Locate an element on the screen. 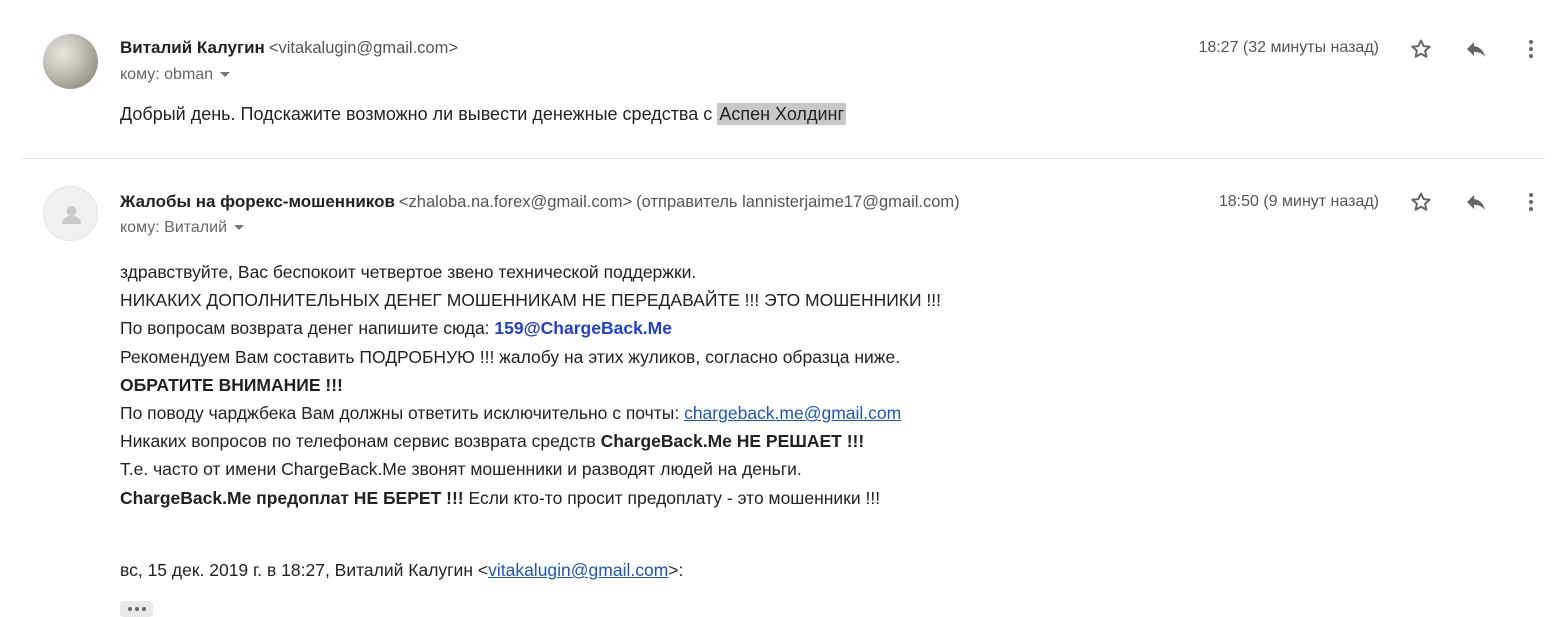  chargeback-email: 159@ChargeBack.Me is located at coordinates (583, 328).